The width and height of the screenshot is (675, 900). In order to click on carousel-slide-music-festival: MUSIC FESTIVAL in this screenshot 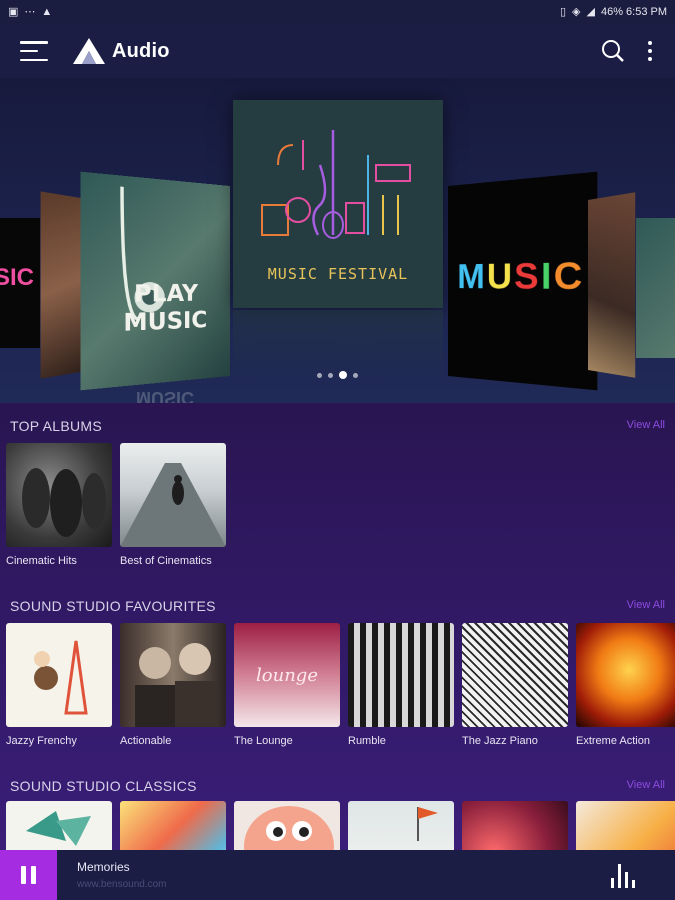, I will do `click(338, 204)`.